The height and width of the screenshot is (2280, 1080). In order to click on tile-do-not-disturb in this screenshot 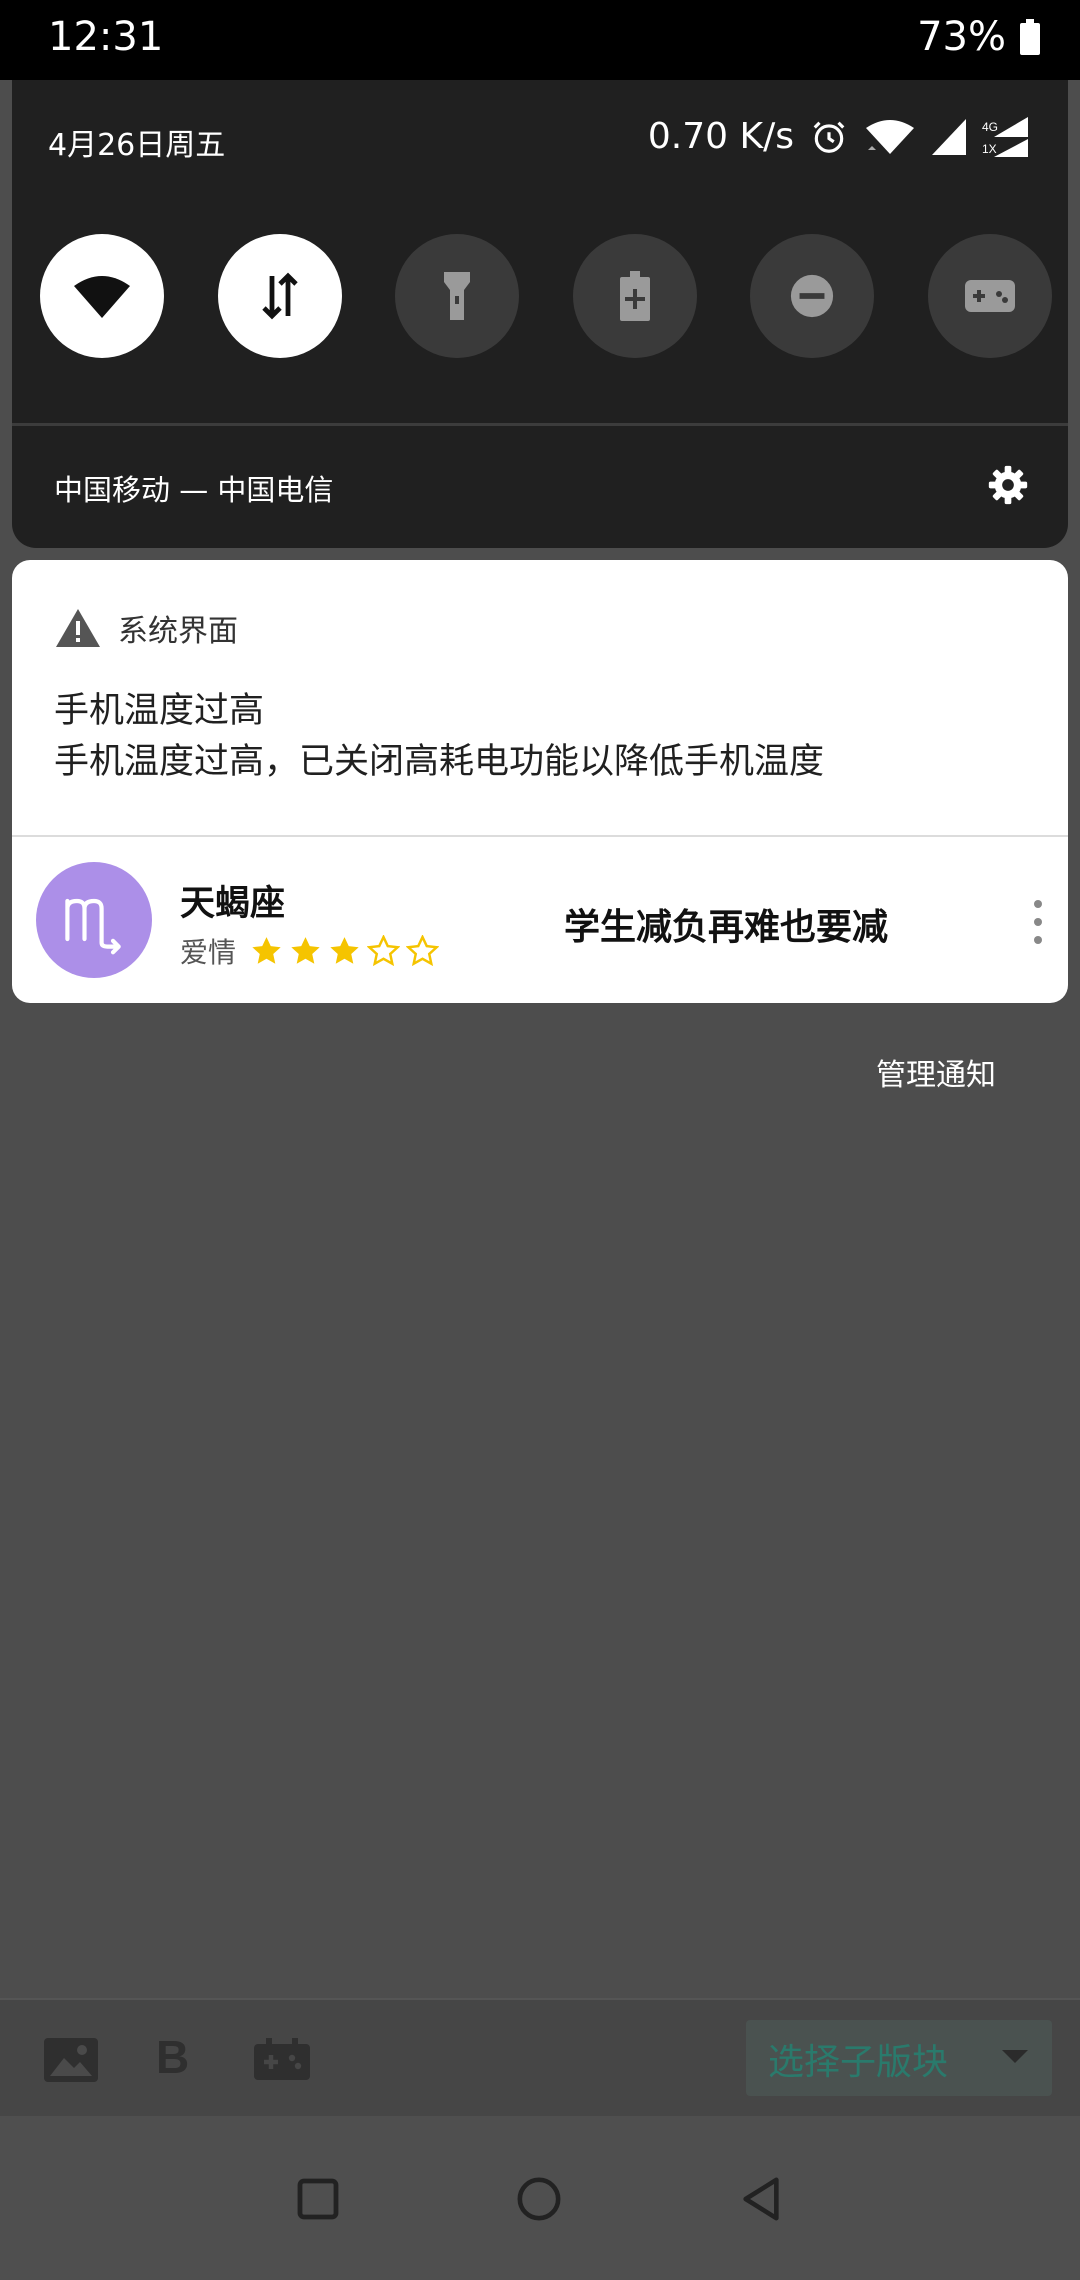, I will do `click(812, 296)`.